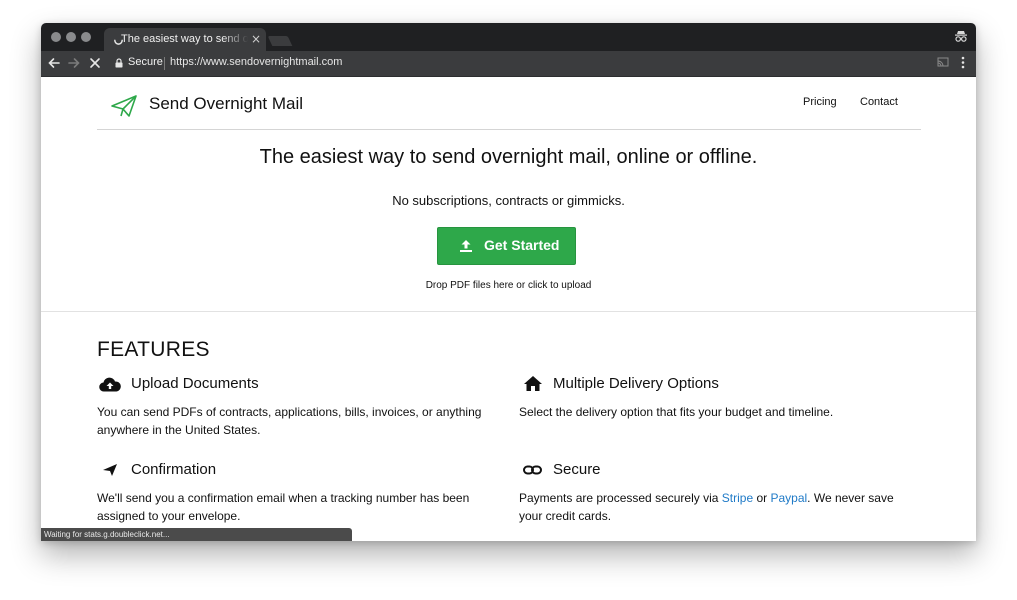 The image size is (1017, 600). What do you see at coordinates (879, 102) in the screenshot?
I see `nav-contact-link: Contact` at bounding box center [879, 102].